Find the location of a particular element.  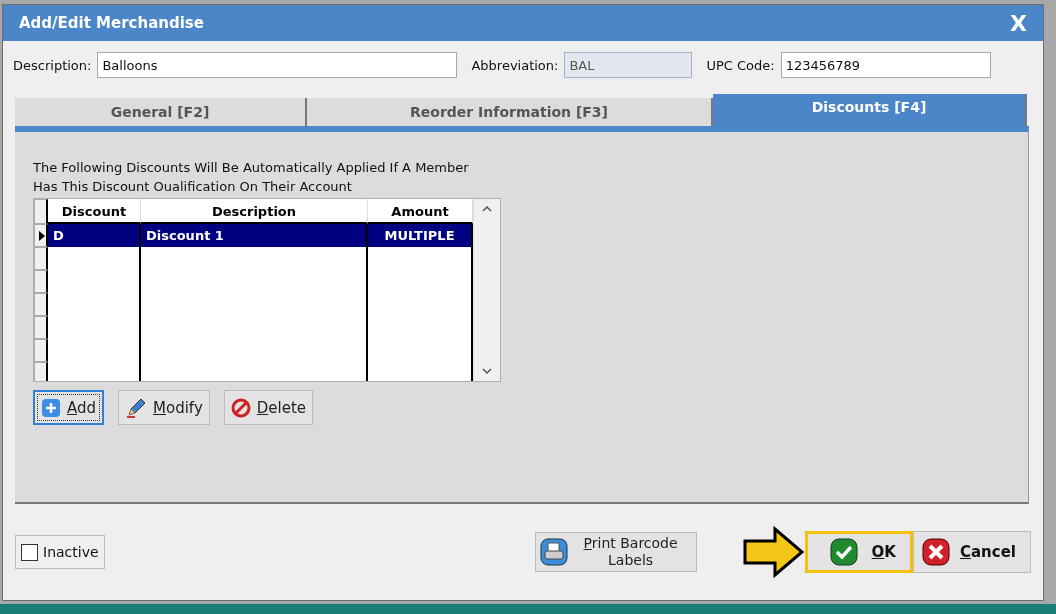

checkmark-icon is located at coordinates (843, 552).